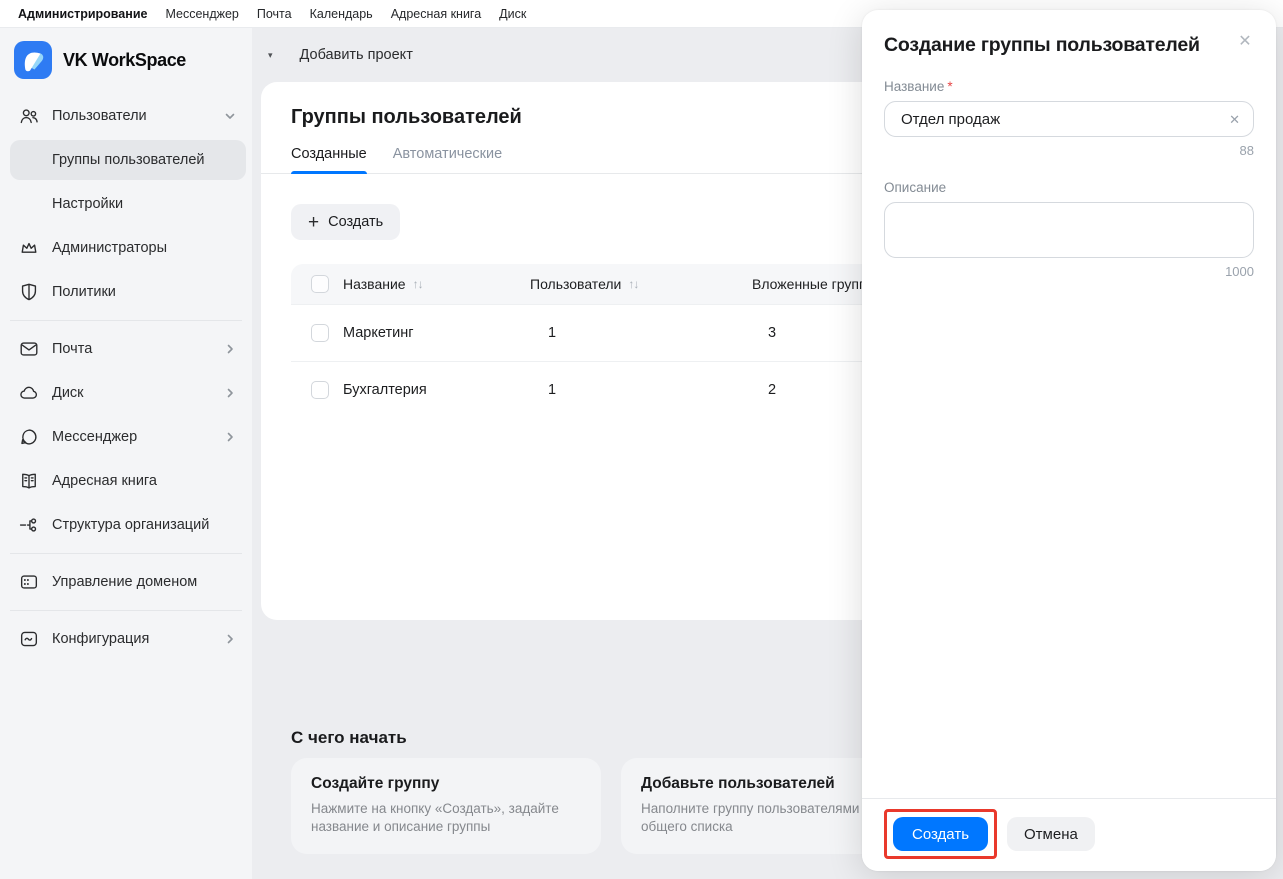  Describe the element at coordinates (29, 248) in the screenshot. I see `crown-icon` at that location.